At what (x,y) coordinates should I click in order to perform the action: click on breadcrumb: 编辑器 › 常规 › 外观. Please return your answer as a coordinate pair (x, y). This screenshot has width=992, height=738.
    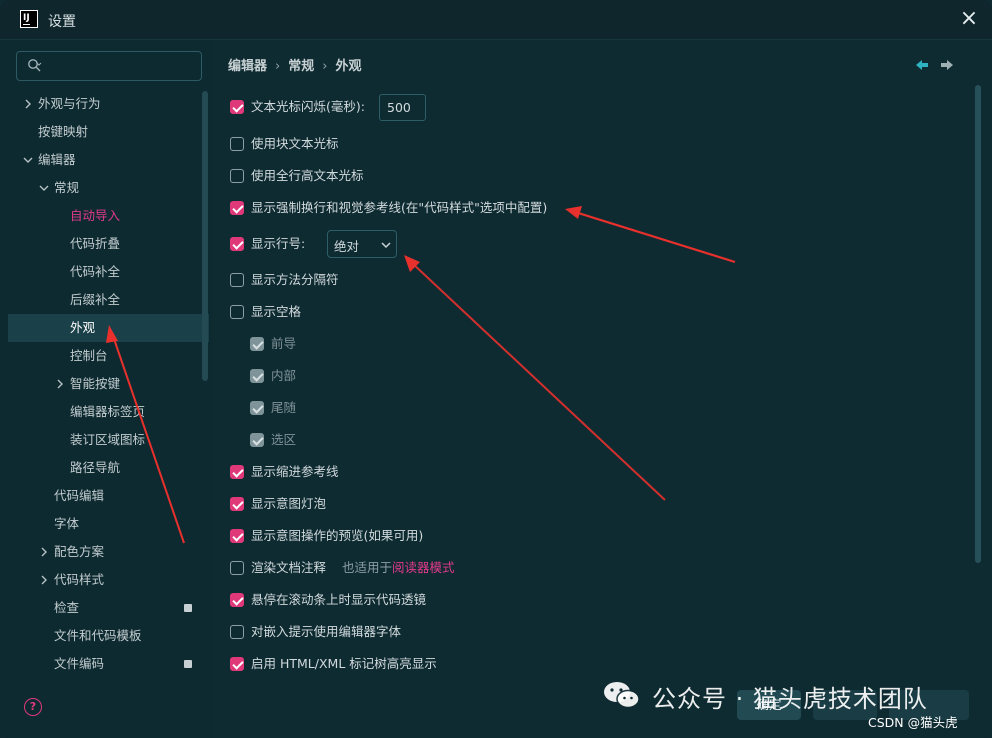
    Looking at the image, I should click on (294, 64).